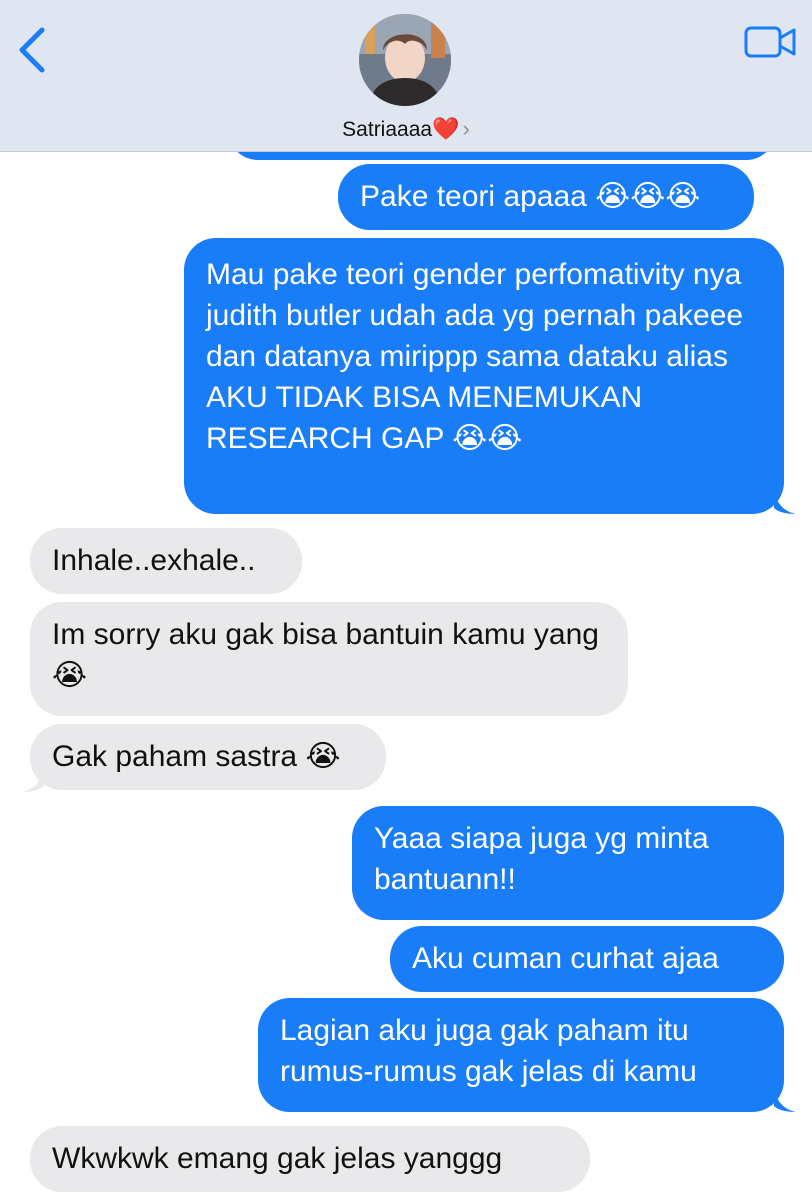 Image resolution: width=812 pixels, height=1200 pixels. I want to click on contact-name-button: Satriaaaa❤️ ›, so click(406, 129).